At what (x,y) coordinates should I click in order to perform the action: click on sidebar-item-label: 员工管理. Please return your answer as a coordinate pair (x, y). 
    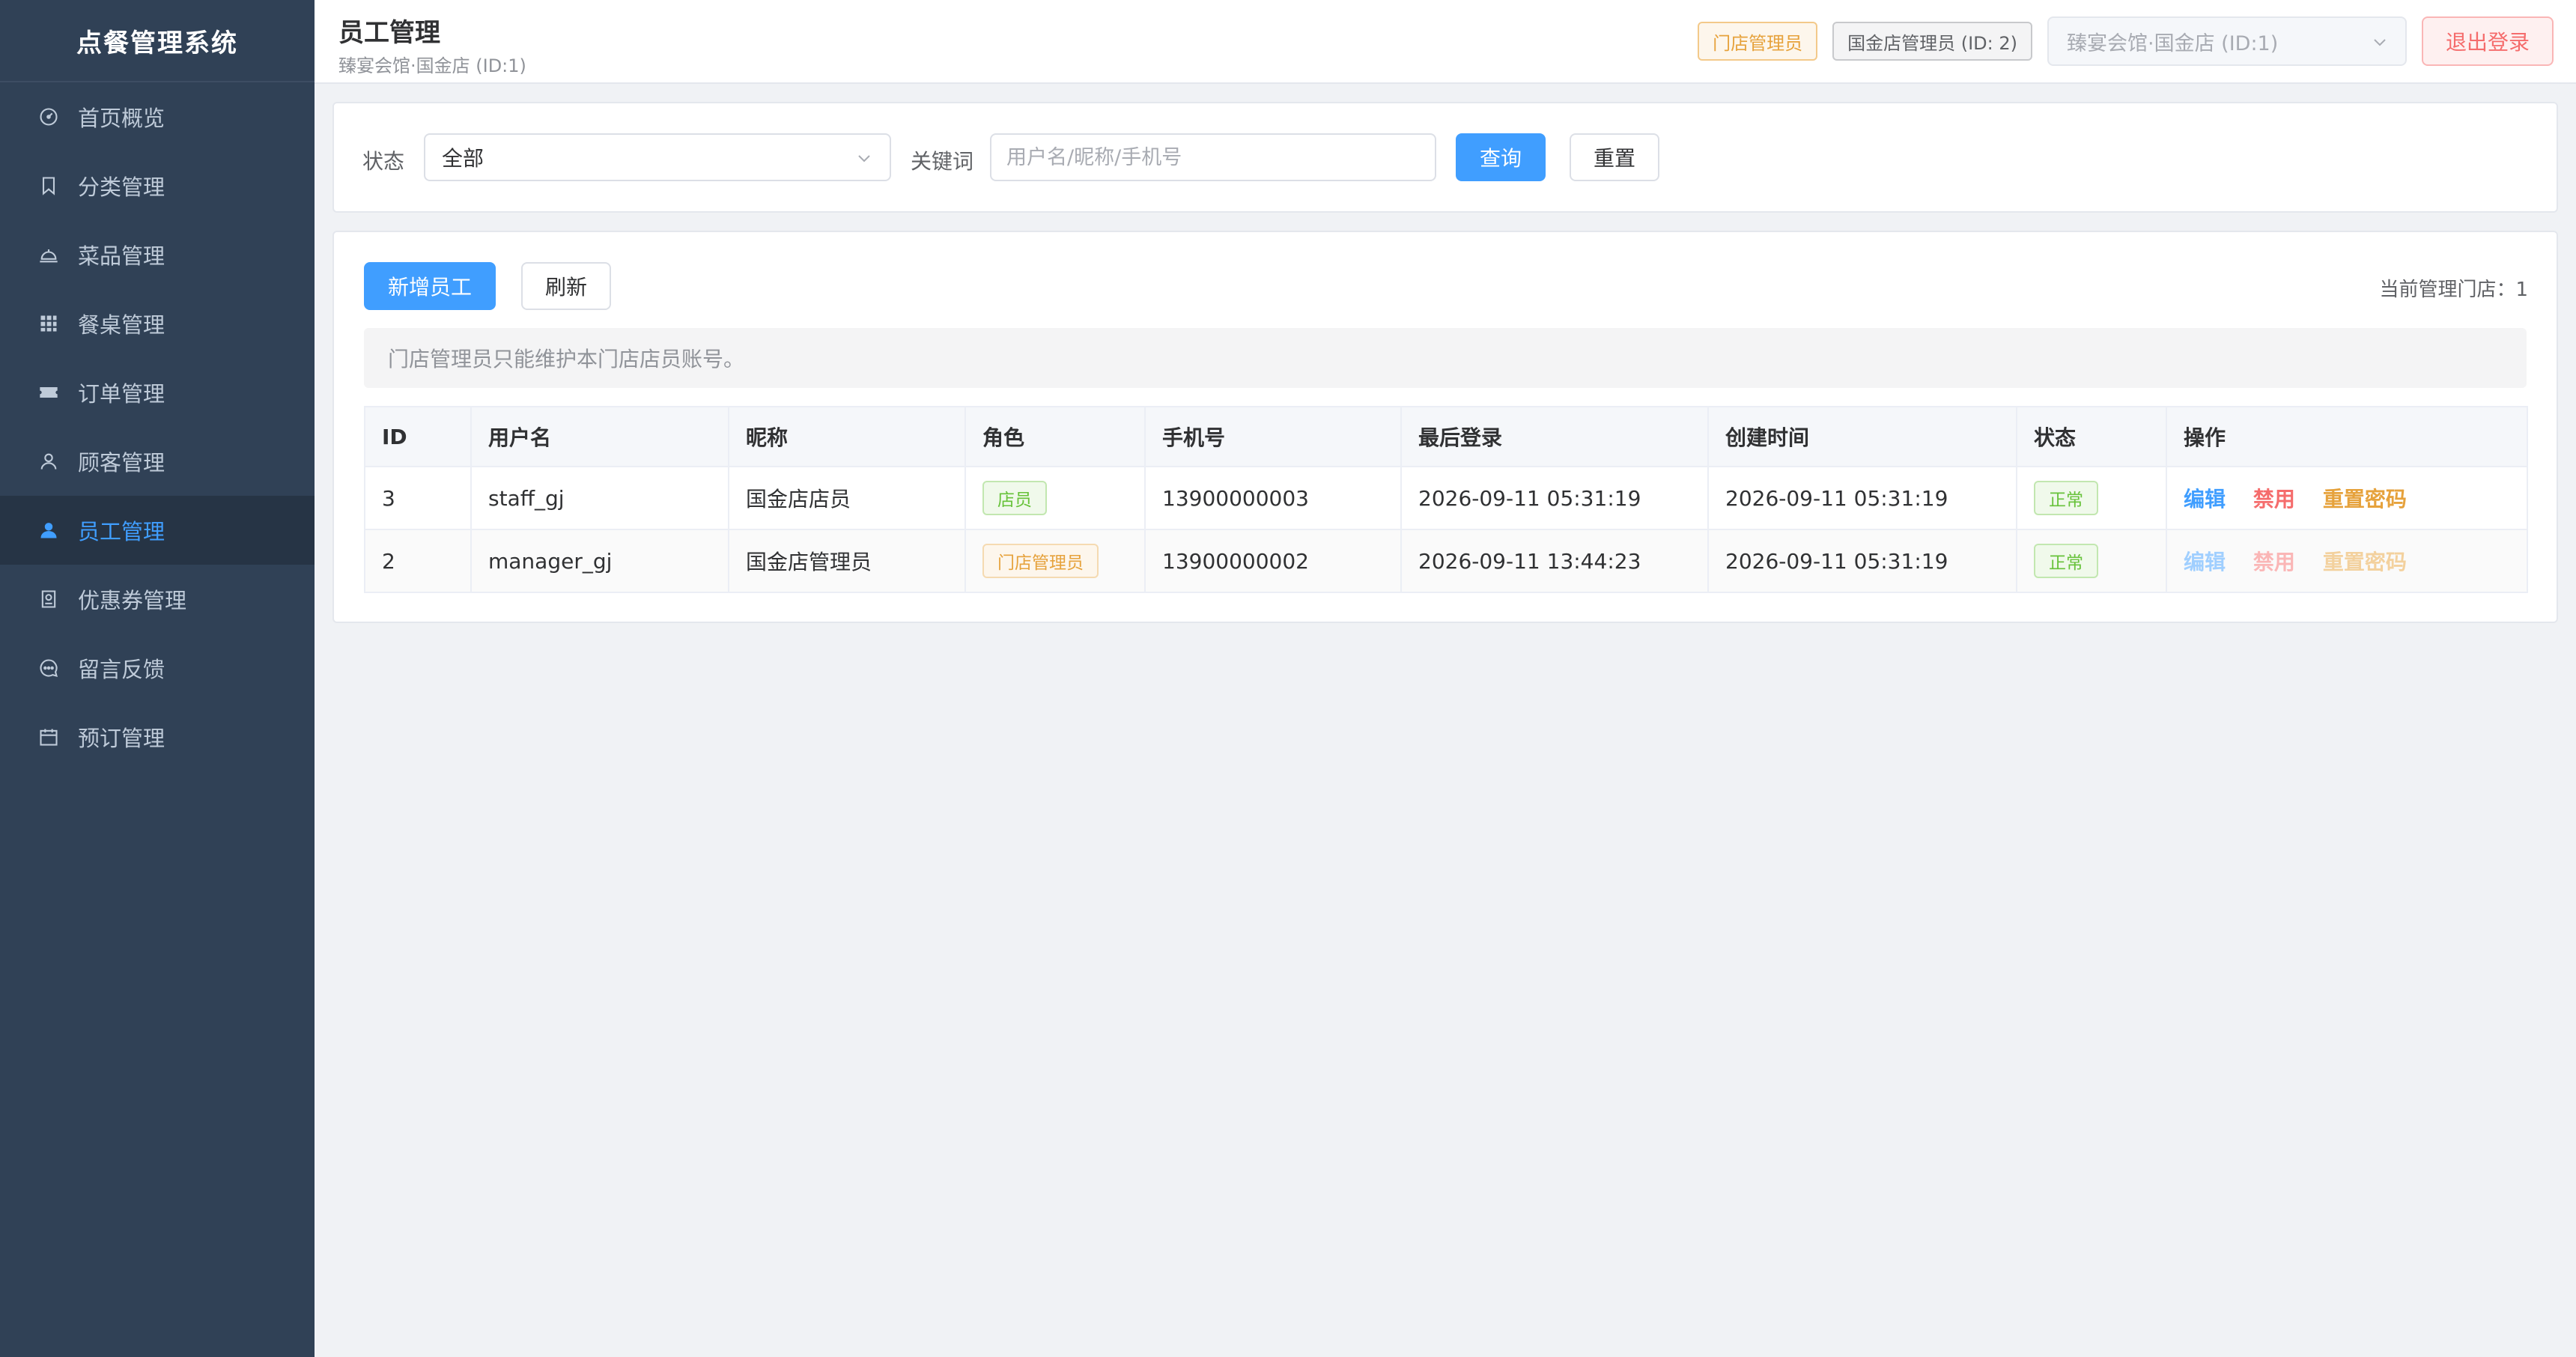
    Looking at the image, I should click on (121, 531).